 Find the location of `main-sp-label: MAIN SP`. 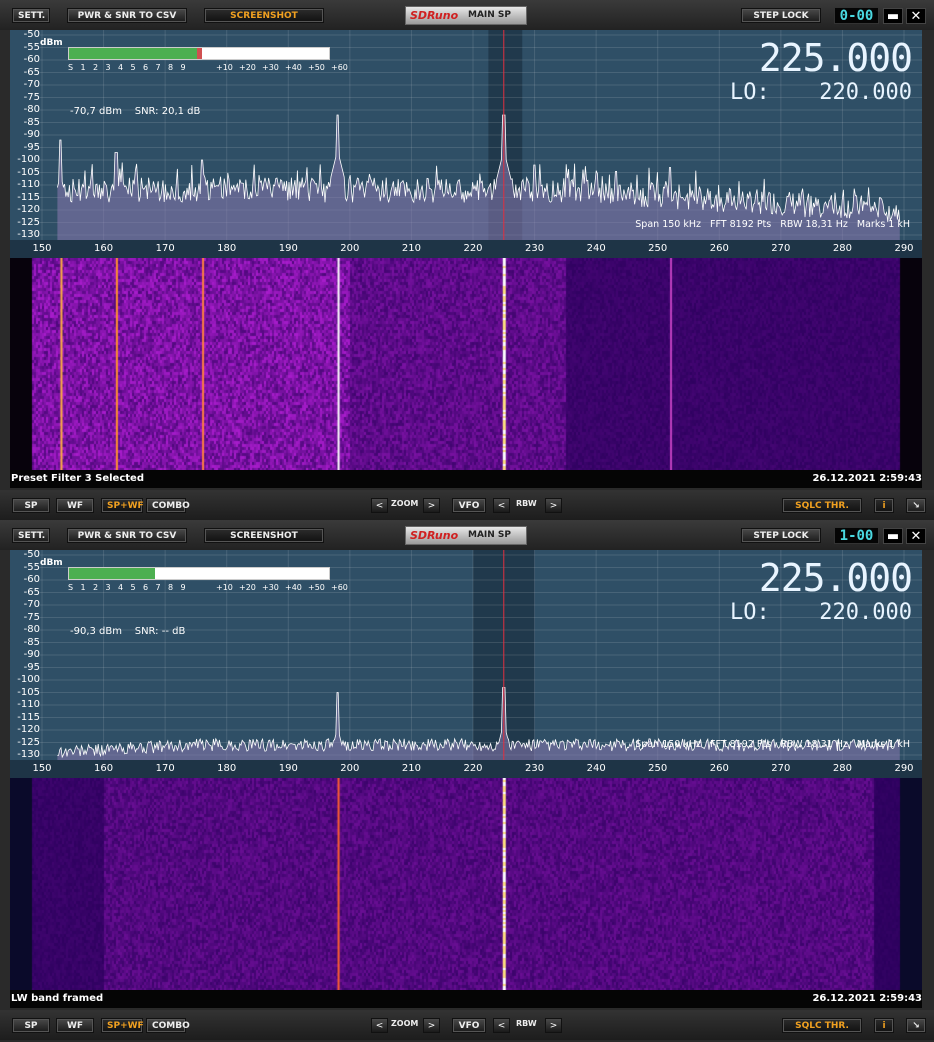

main-sp-label: MAIN SP is located at coordinates (490, 535).